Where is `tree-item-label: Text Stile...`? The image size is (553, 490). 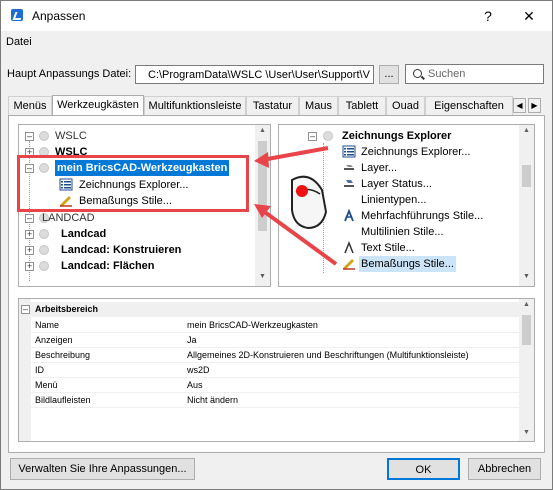 tree-item-label: Text Stile... is located at coordinates (388, 248).